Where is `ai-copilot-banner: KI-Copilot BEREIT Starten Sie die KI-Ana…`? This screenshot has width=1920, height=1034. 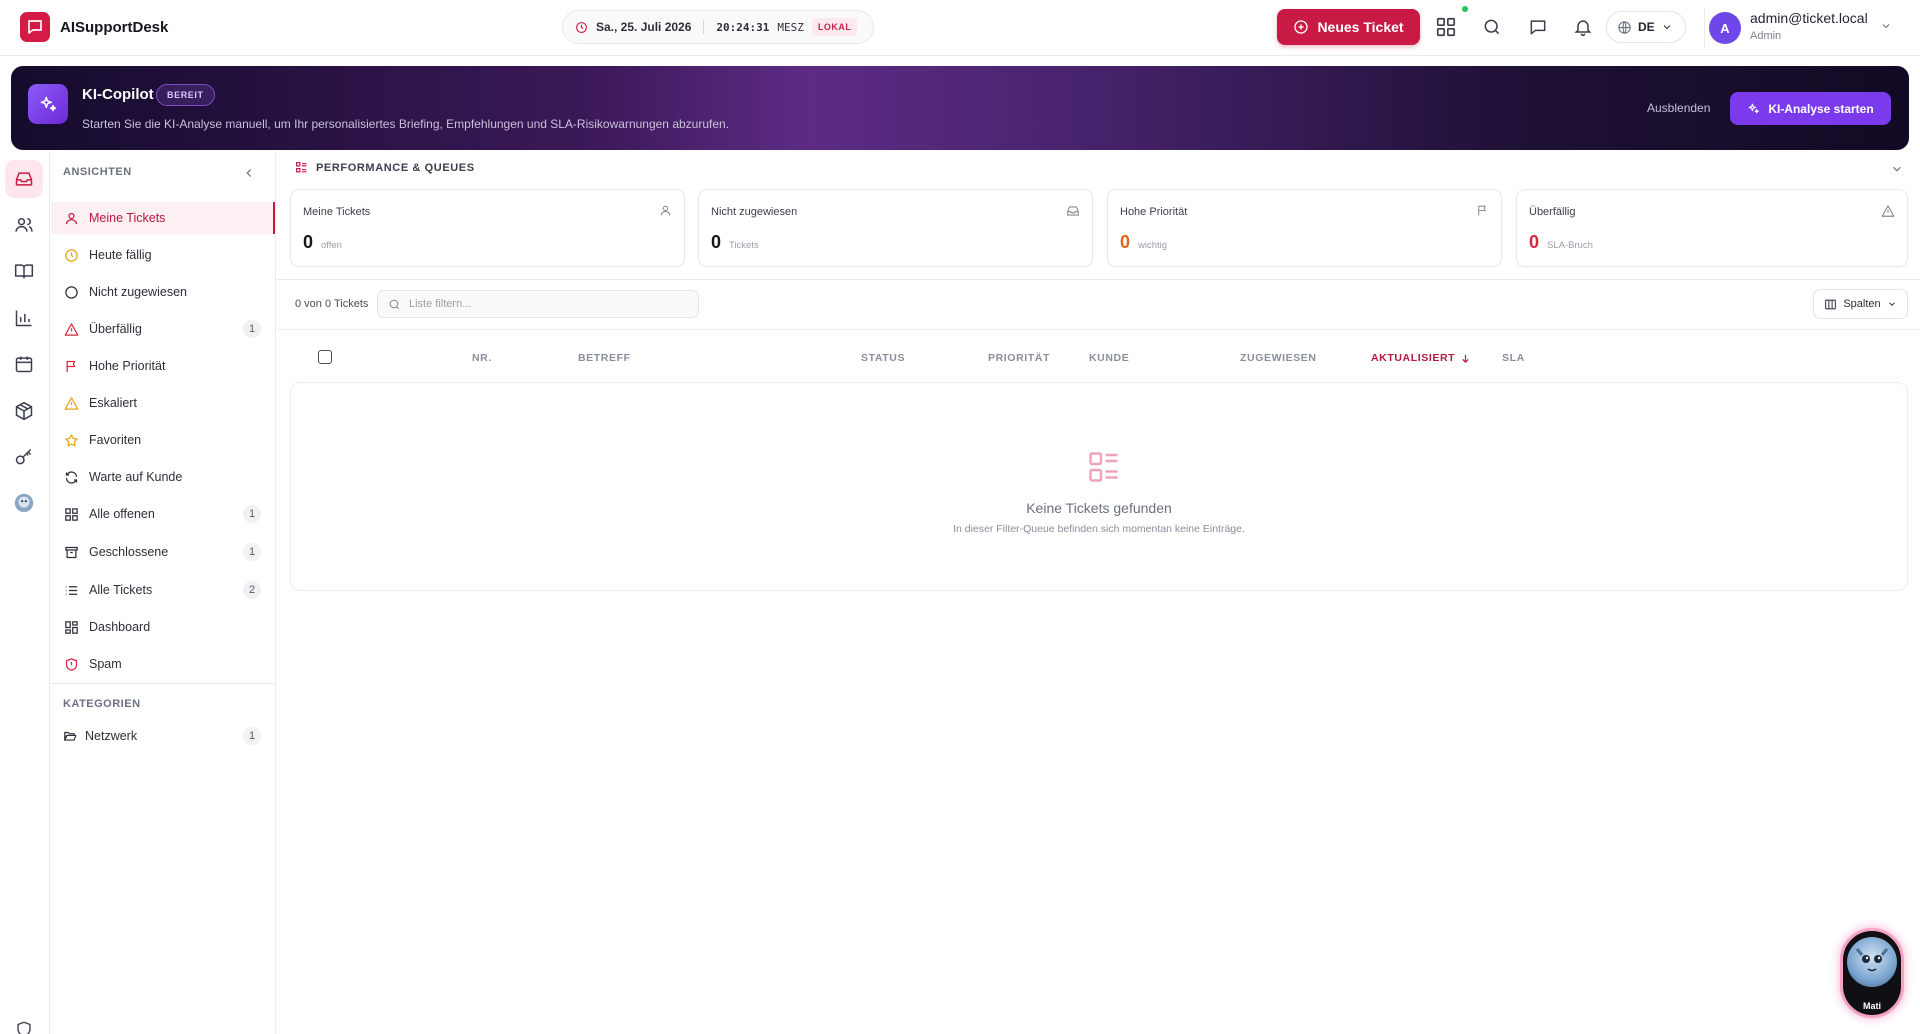
ai-copilot-banner: KI-Copilot BEREIT Starten Sie die KI-Ana… is located at coordinates (960, 108).